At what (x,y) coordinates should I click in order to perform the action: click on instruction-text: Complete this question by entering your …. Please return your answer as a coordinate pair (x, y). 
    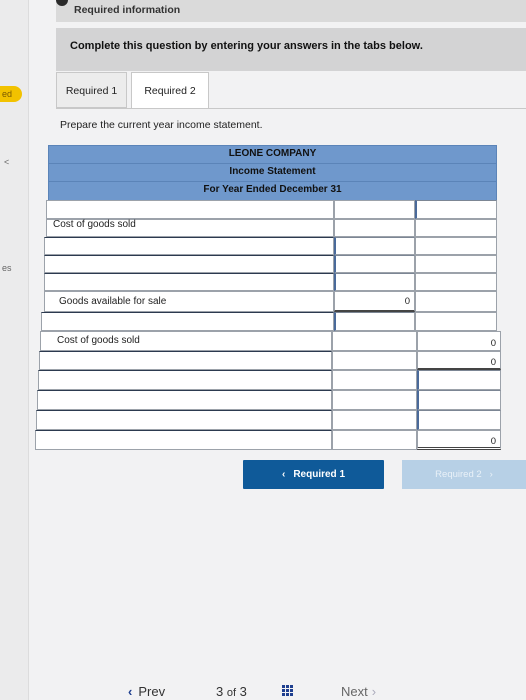
    Looking at the image, I should click on (246, 46).